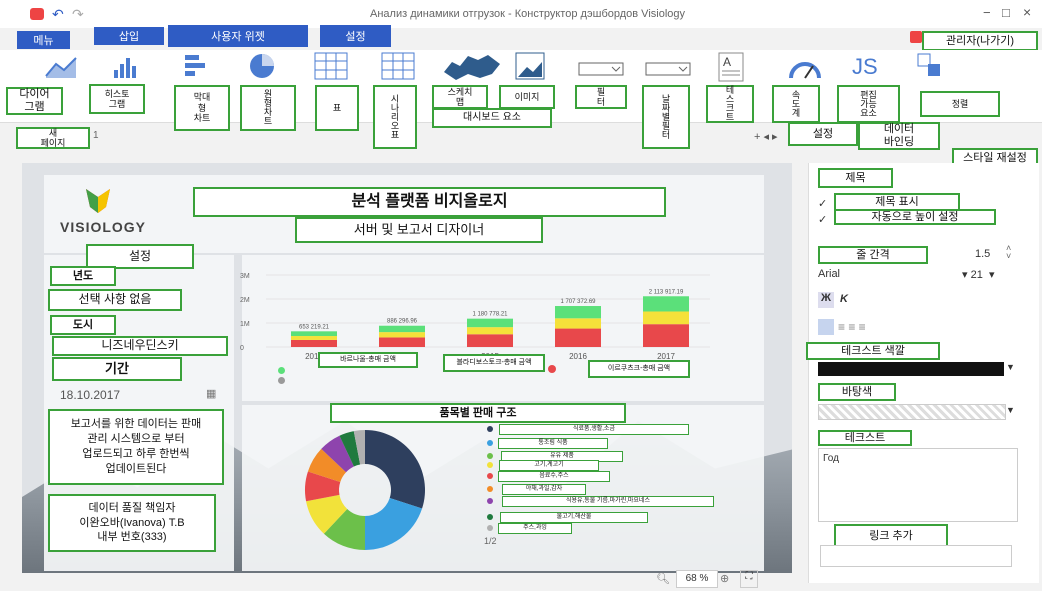 Image resolution: width=1042 pixels, height=591 pixels. What do you see at coordinates (37, 14) in the screenshot?
I see `app-logo-icon` at bounding box center [37, 14].